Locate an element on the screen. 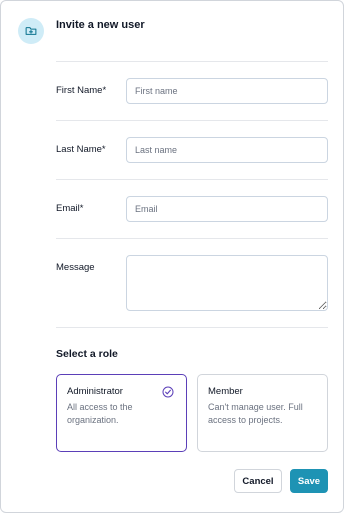 This screenshot has height=513, width=344. role-name: Member is located at coordinates (225, 391).